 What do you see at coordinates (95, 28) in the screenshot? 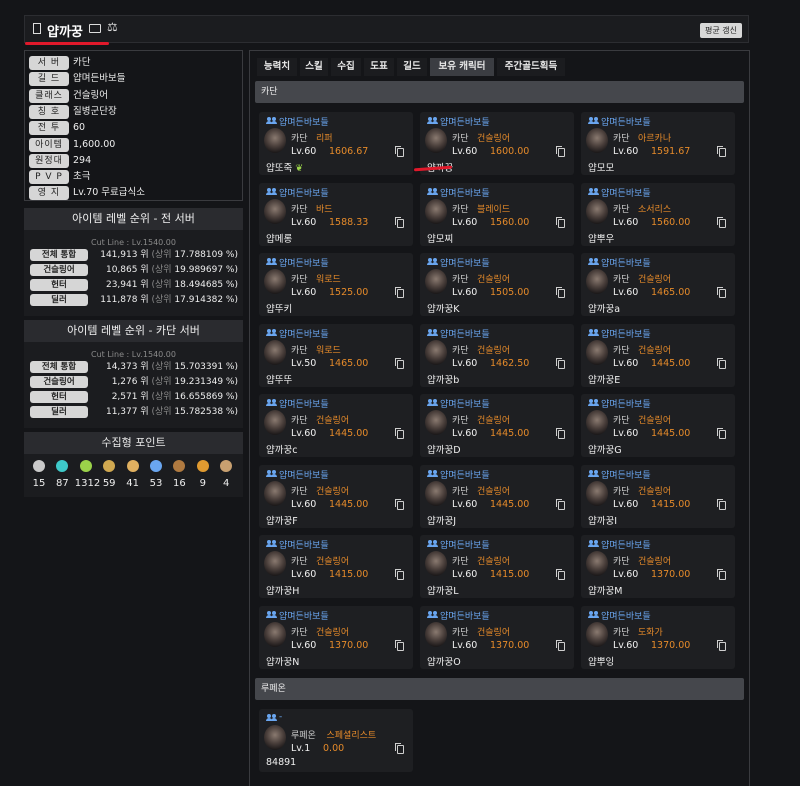
I see `id-card-icon` at bounding box center [95, 28].